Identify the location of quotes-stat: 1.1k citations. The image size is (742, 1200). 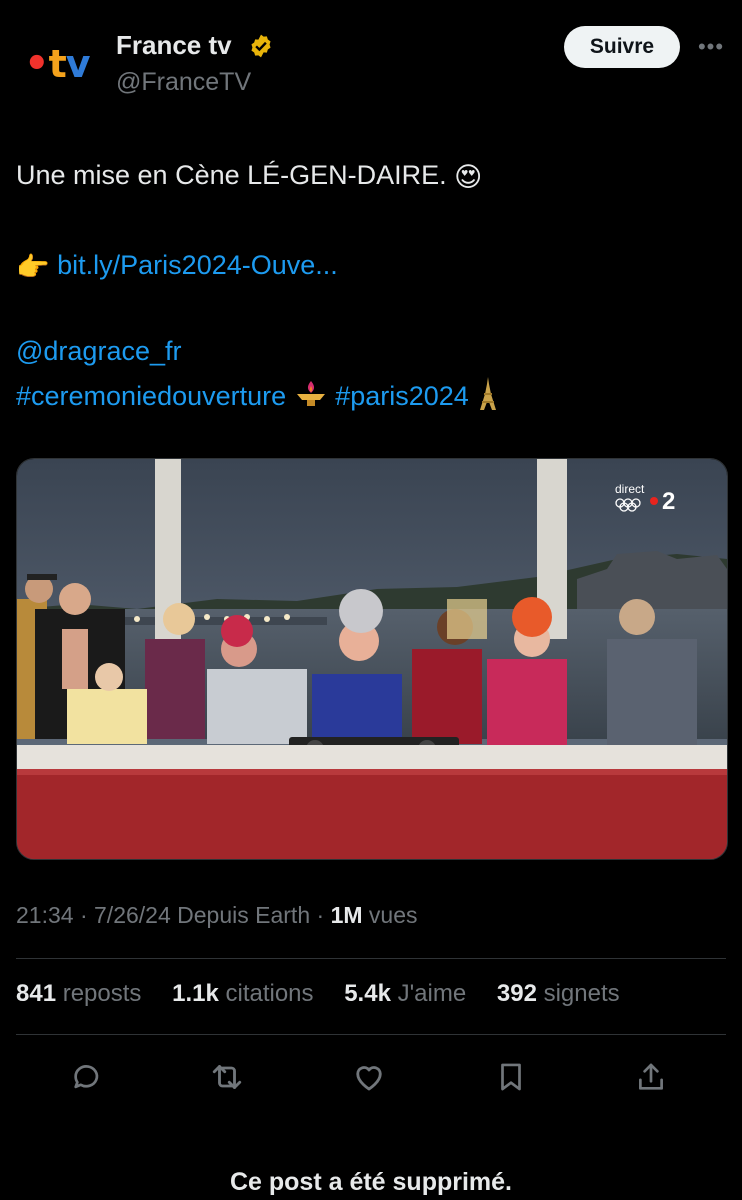
(242, 993).